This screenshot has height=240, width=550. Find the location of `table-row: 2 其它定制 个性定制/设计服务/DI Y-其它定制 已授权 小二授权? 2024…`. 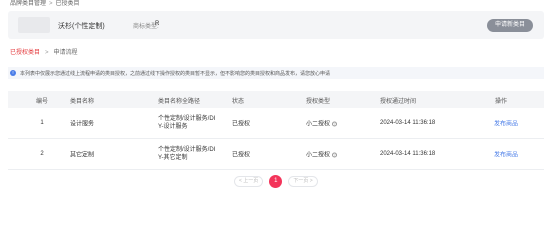

table-row: 2 其它定制 个性定制/设计服务/DI Y-其它定制 已授权 小二授权? 2024… is located at coordinates (276, 154).